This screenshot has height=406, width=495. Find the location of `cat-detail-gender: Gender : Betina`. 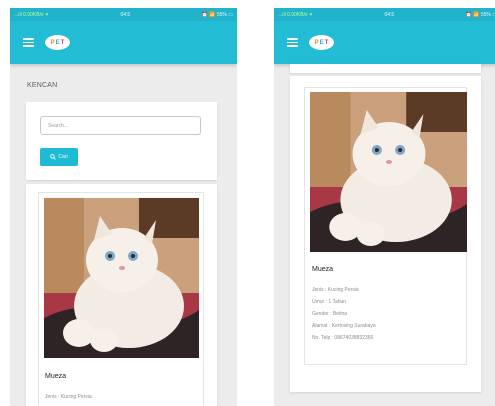

cat-detail-gender: Gender : Betina is located at coordinates (330, 314).